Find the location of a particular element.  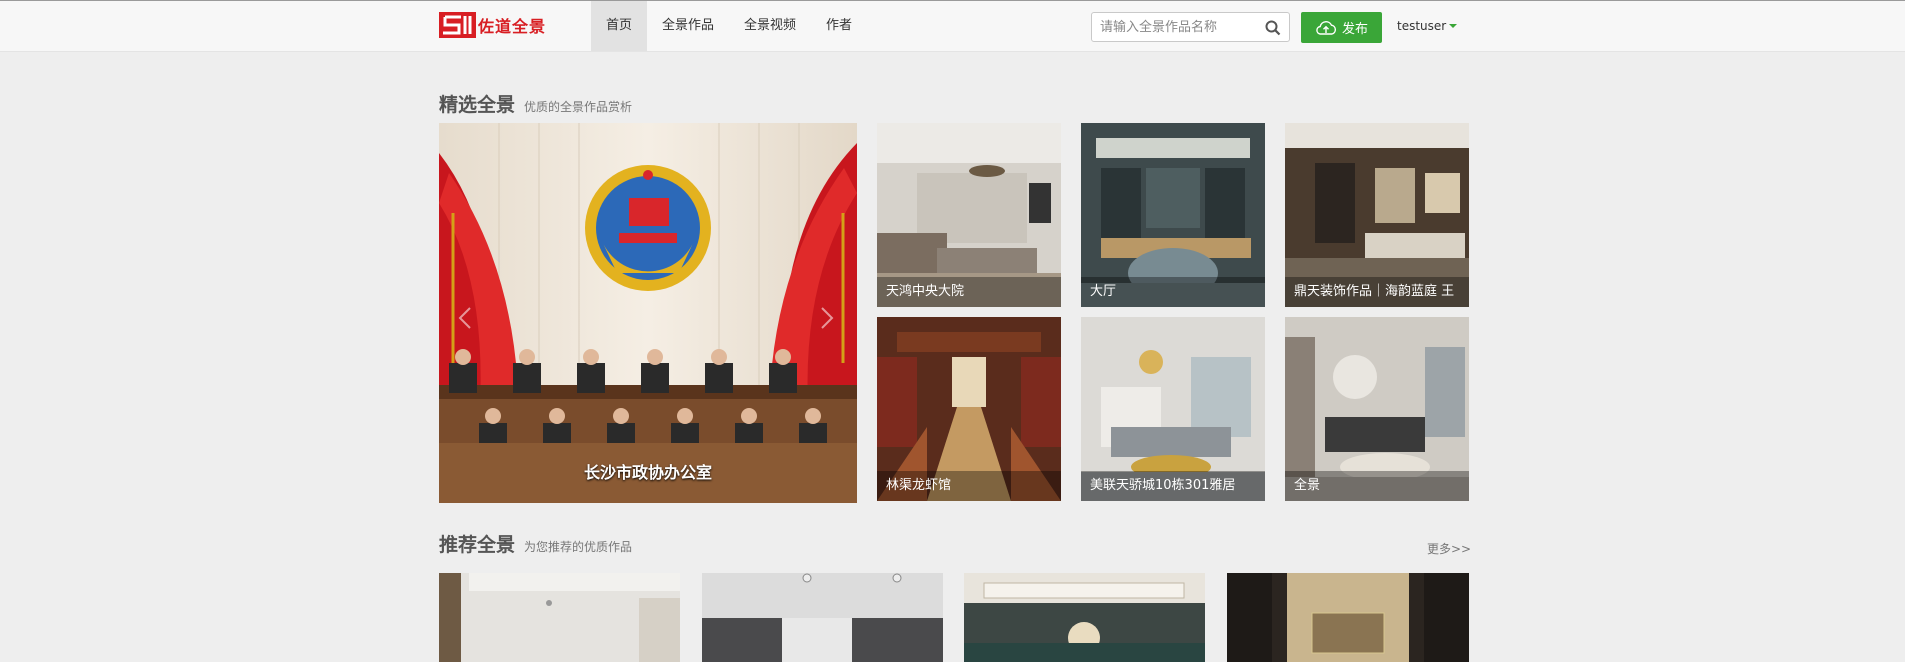

recommended-subtitle: 为您推荐的优质作品 is located at coordinates (578, 547).